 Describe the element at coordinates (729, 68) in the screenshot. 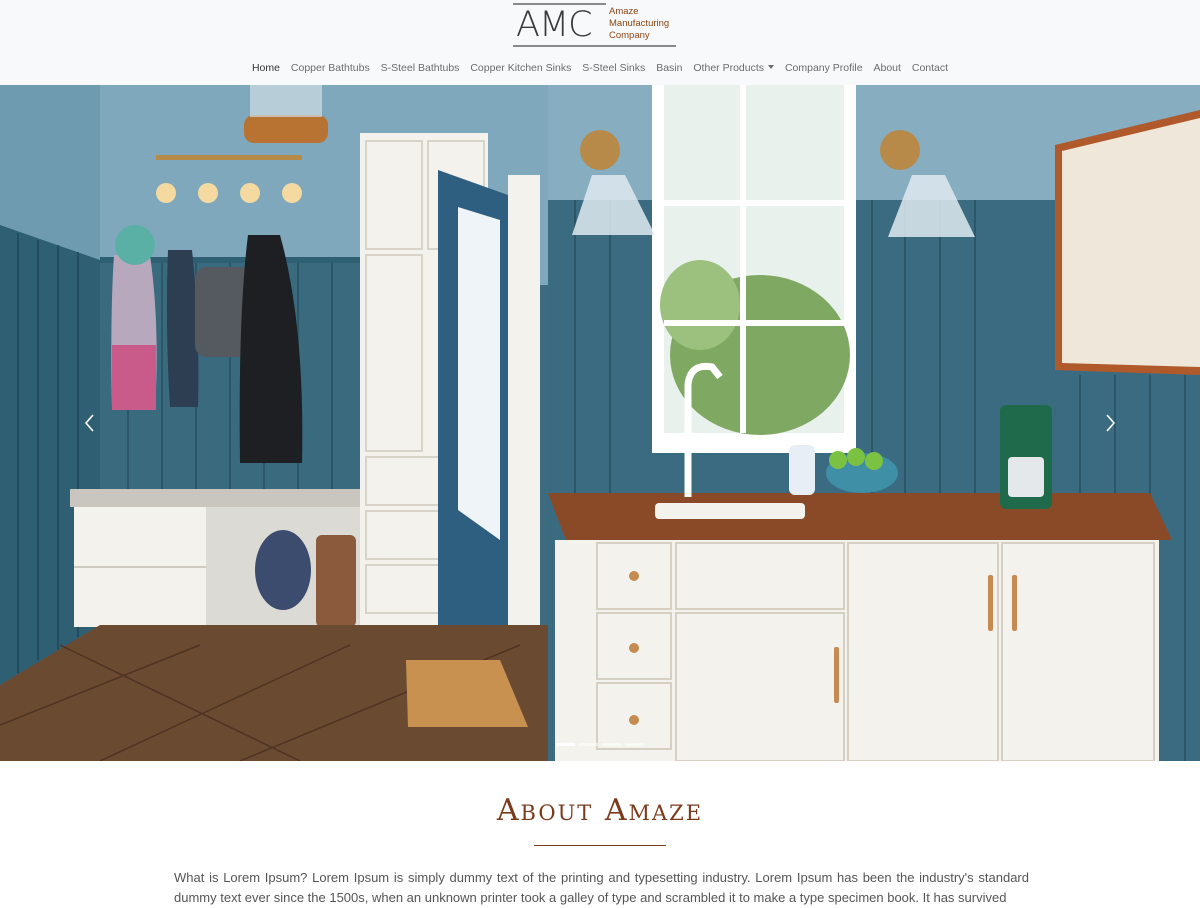

I see `nav-item-other-products-label: Other Products` at that location.